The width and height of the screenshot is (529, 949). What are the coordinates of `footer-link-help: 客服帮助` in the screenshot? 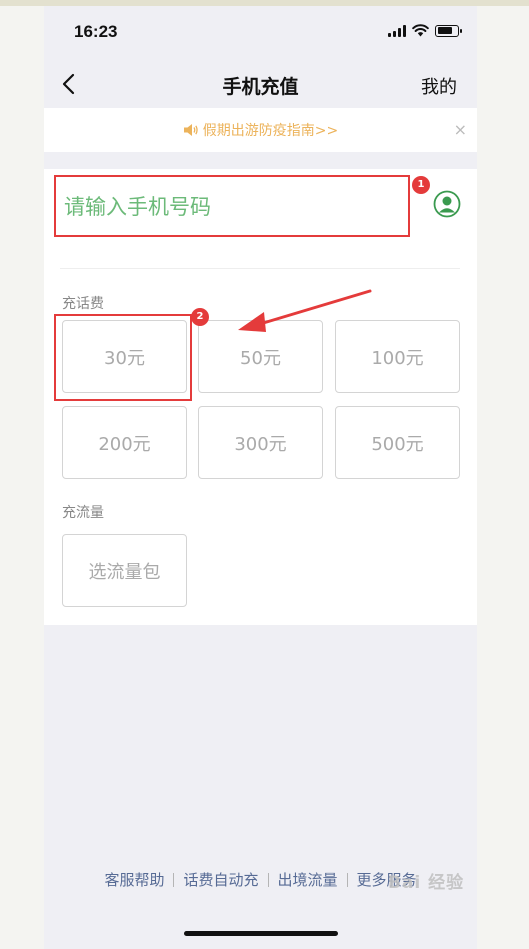 It's located at (134, 879).